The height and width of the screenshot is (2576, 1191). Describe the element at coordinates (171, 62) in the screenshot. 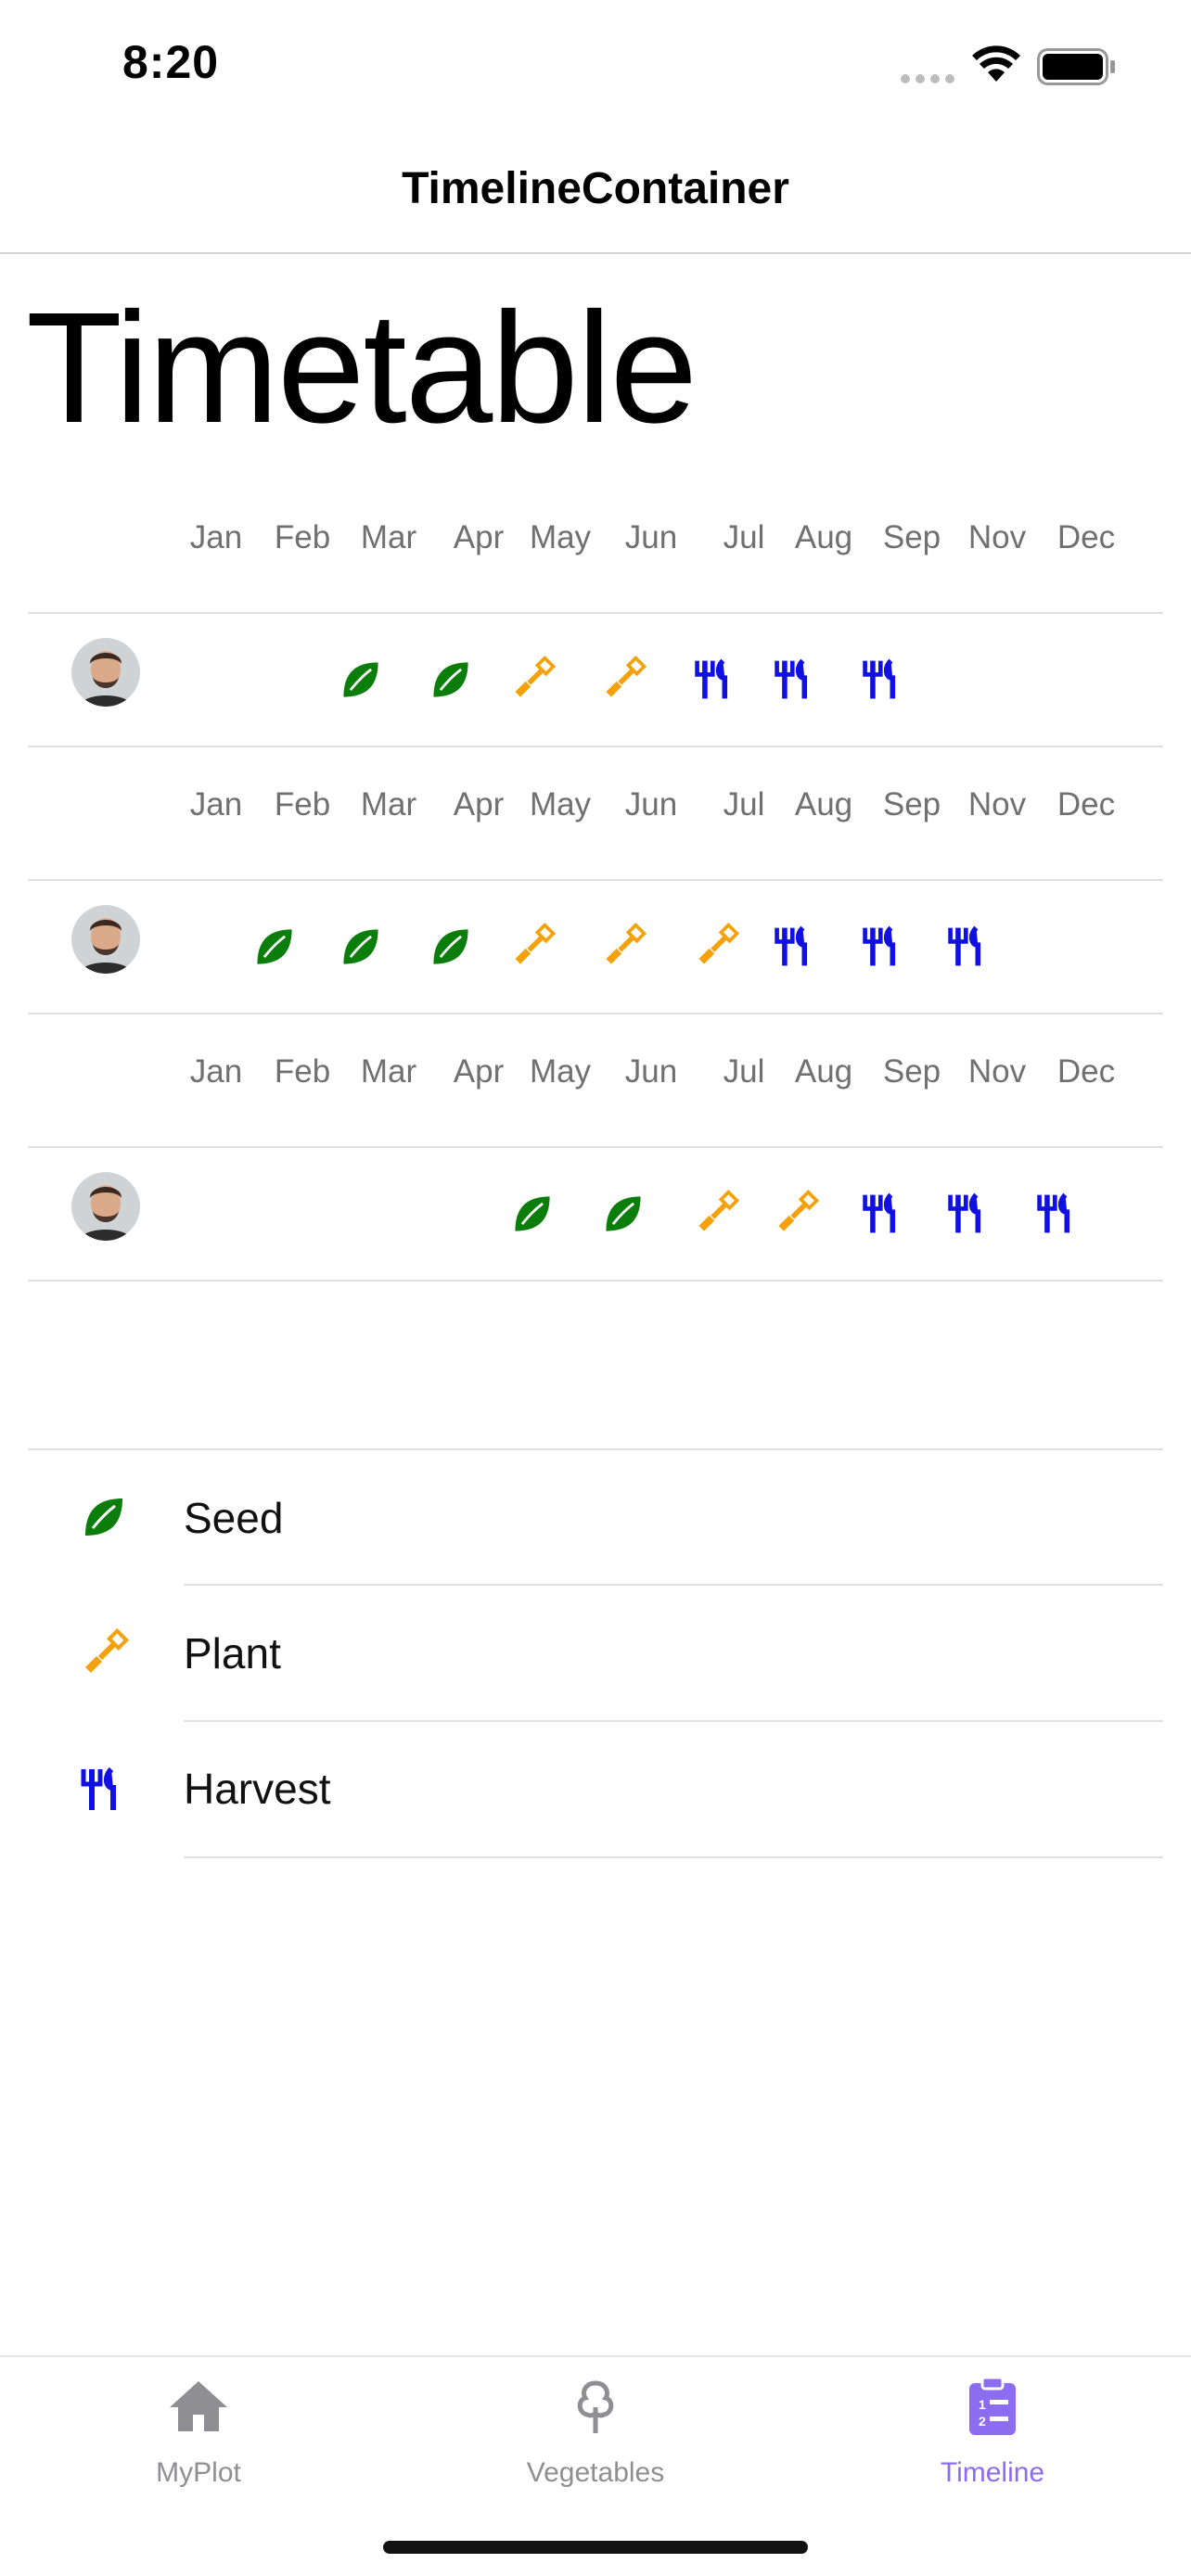

I see `status-time: 8:20` at that location.